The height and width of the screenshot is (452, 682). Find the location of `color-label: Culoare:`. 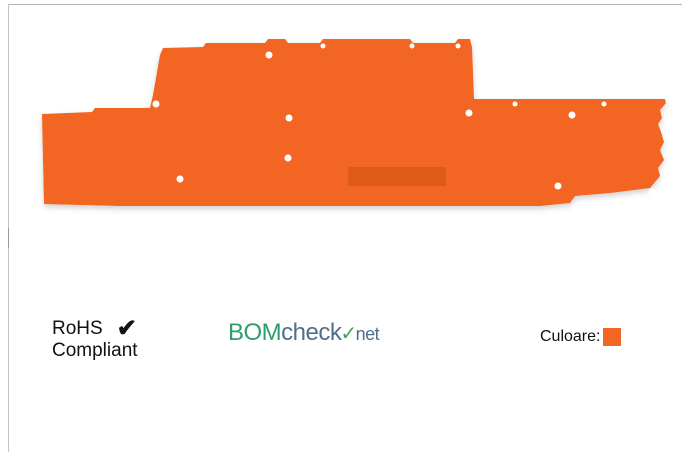

color-label: Culoare: is located at coordinates (570, 336).